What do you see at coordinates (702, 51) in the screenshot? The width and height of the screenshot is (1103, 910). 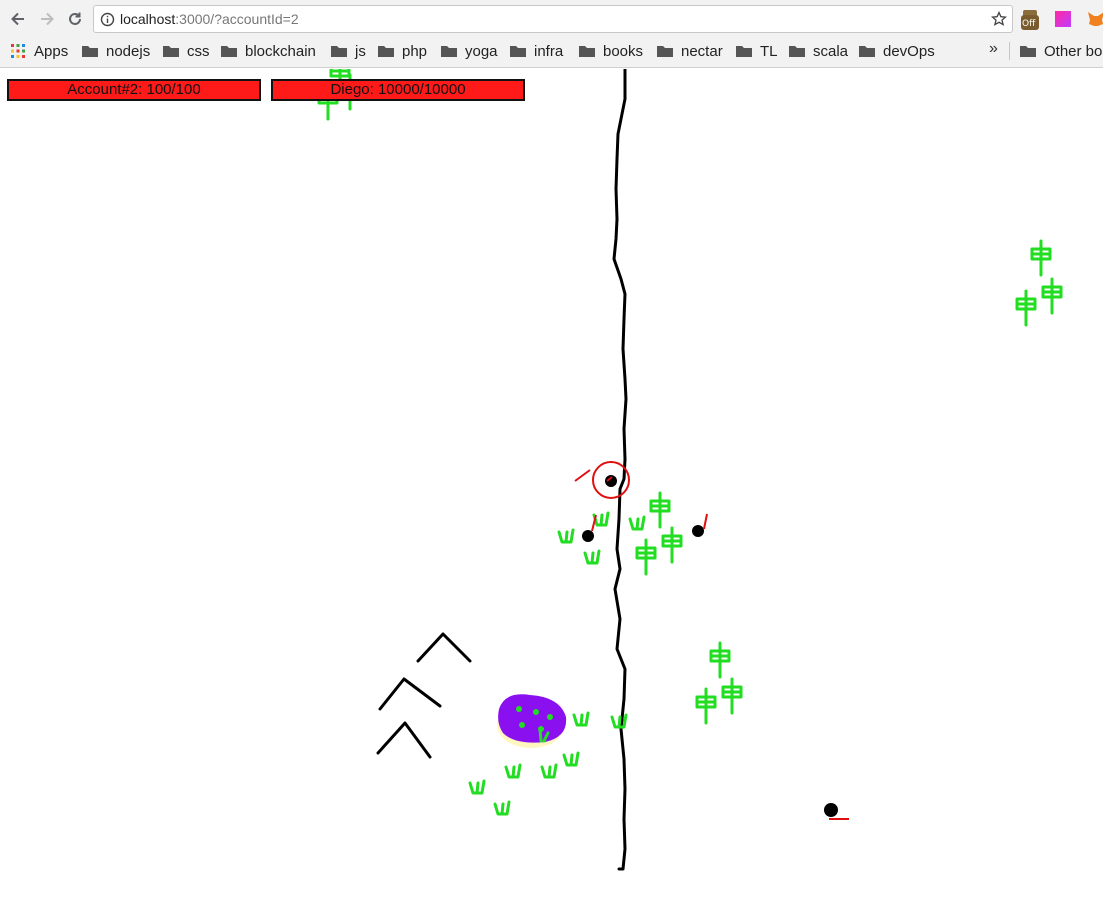 I see `bookmark-label: nectar` at bounding box center [702, 51].